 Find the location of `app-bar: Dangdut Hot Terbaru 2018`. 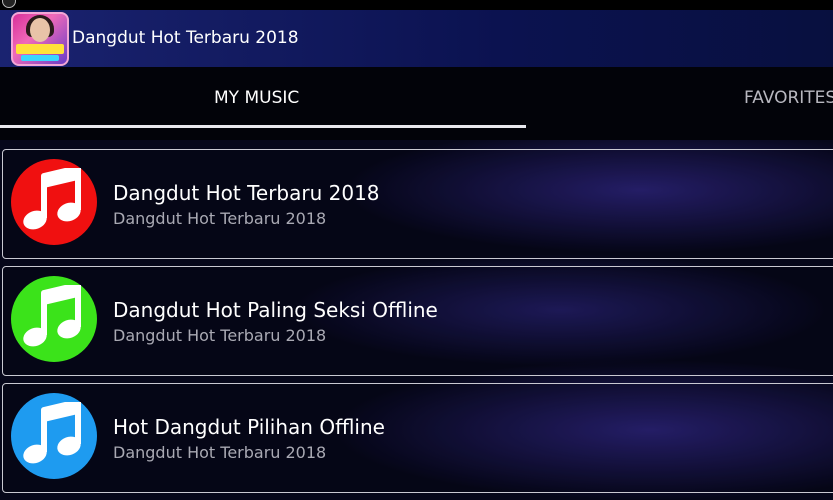

app-bar: Dangdut Hot Terbaru 2018 is located at coordinates (416, 38).